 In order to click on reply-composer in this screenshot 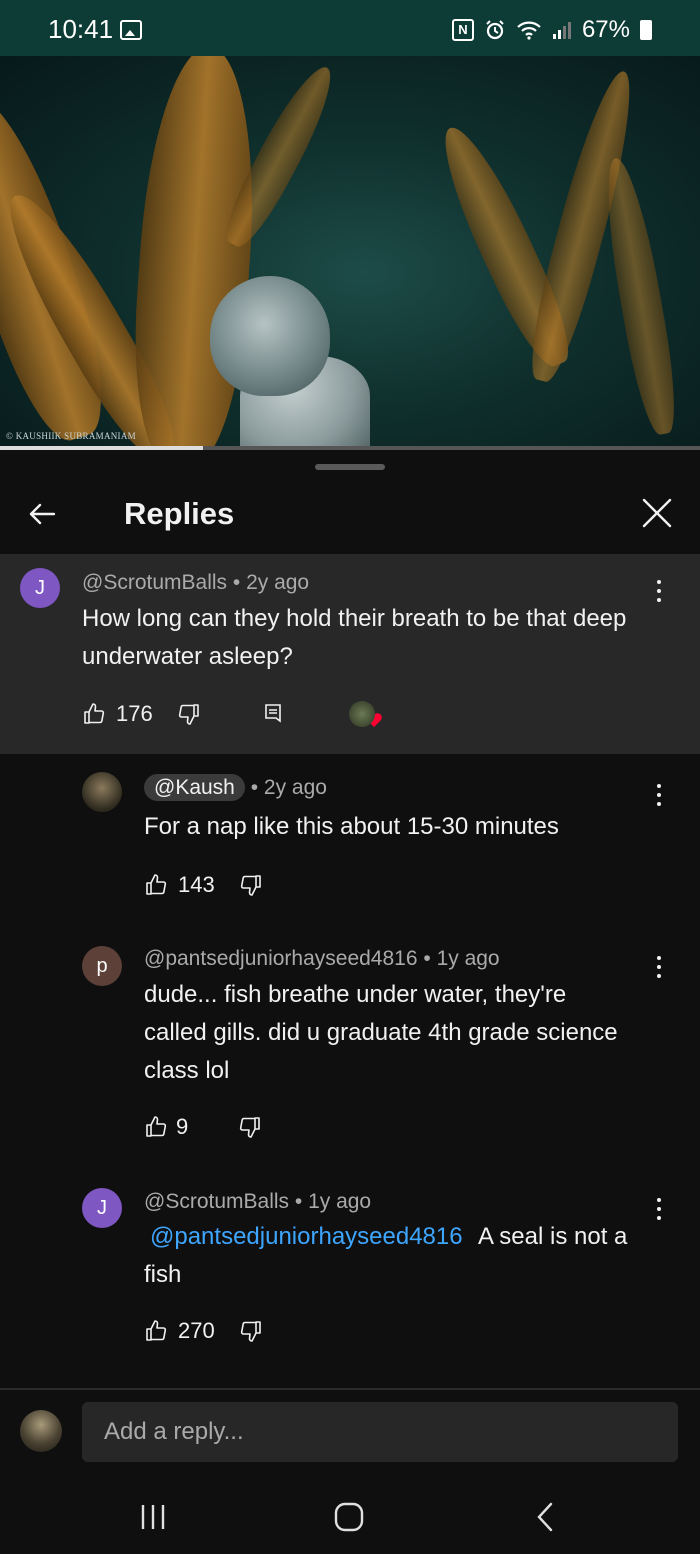, I will do `click(350, 1435)`.